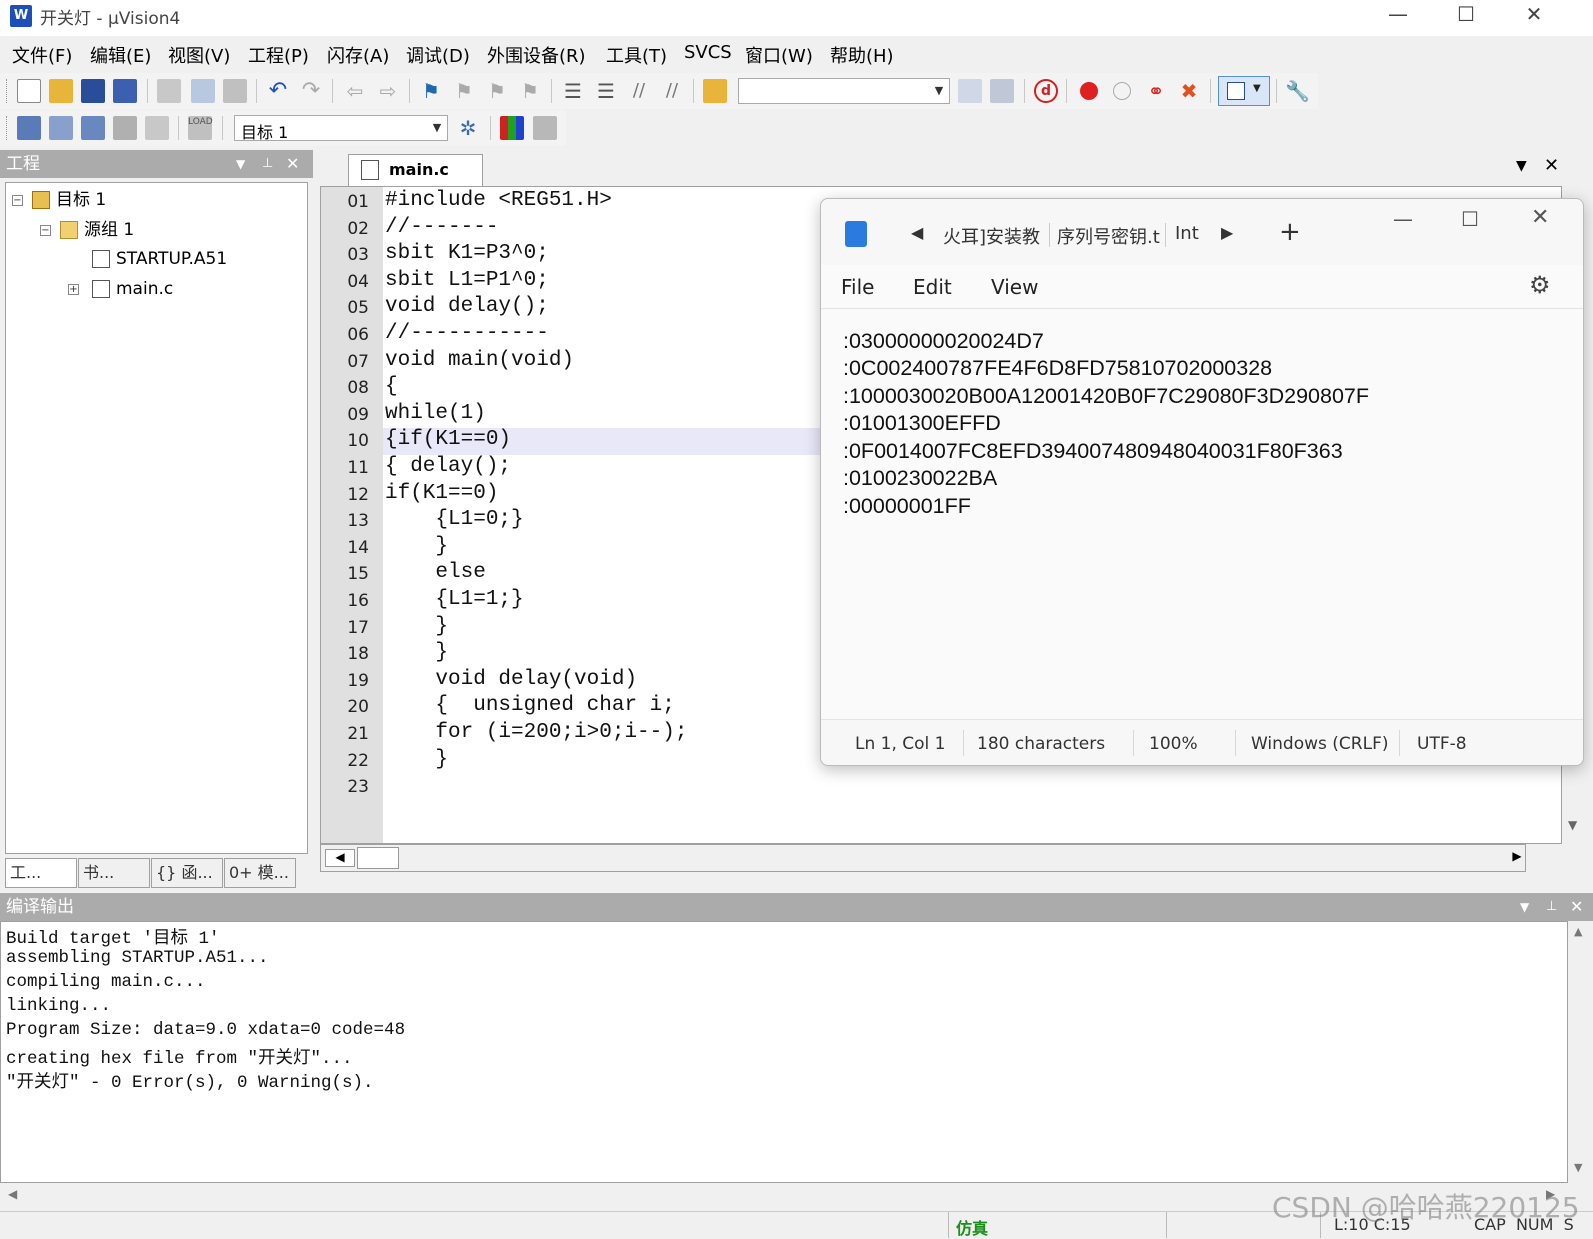 This screenshot has width=1593, height=1239. What do you see at coordinates (203, 91) in the screenshot?
I see `copy-icon` at bounding box center [203, 91].